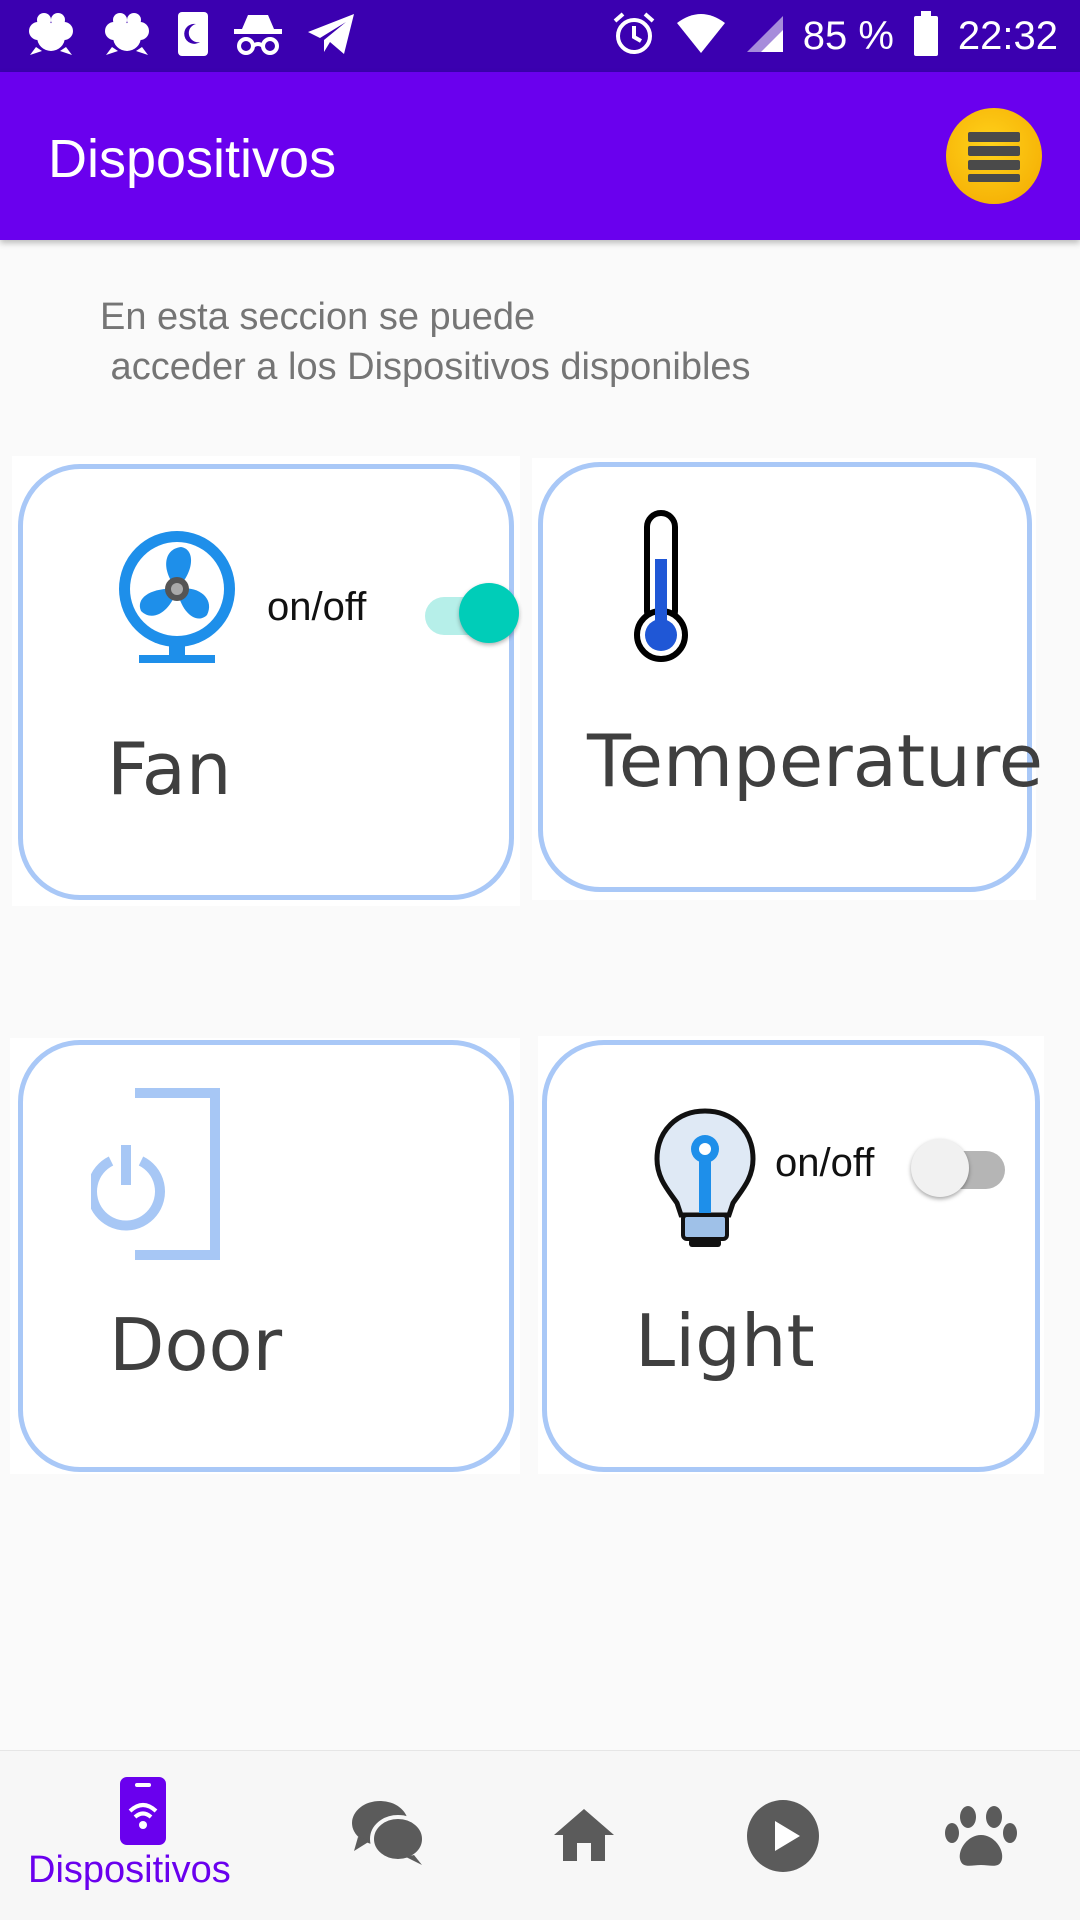  Describe the element at coordinates (705, 1181) in the screenshot. I see `lightbulb-icon` at that location.